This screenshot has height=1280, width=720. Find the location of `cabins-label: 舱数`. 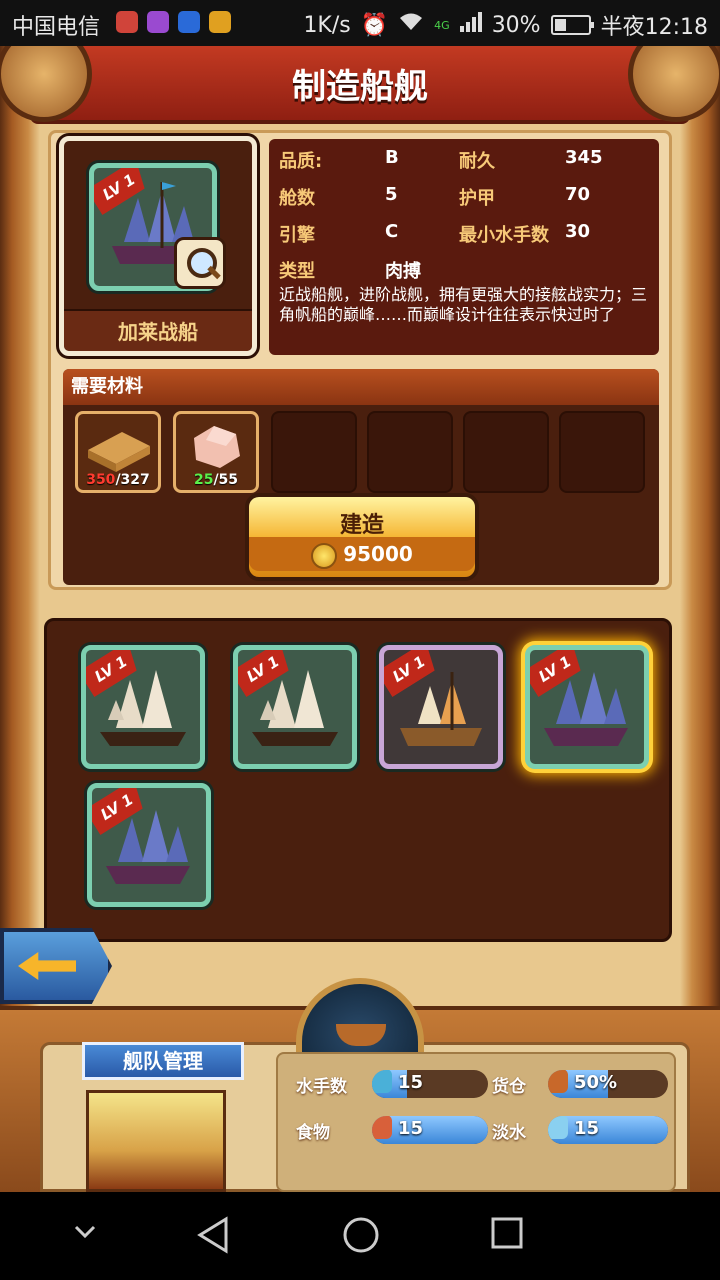

cabins-label: 舱数 is located at coordinates (297, 198).